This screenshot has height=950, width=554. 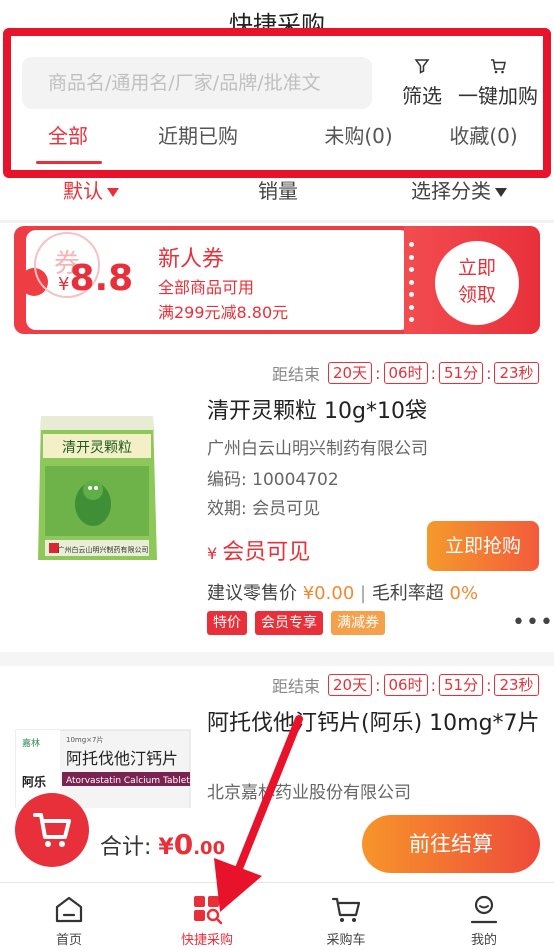 I want to click on product-image-title: 阿托伐他汀钙片, so click(x=122, y=758).